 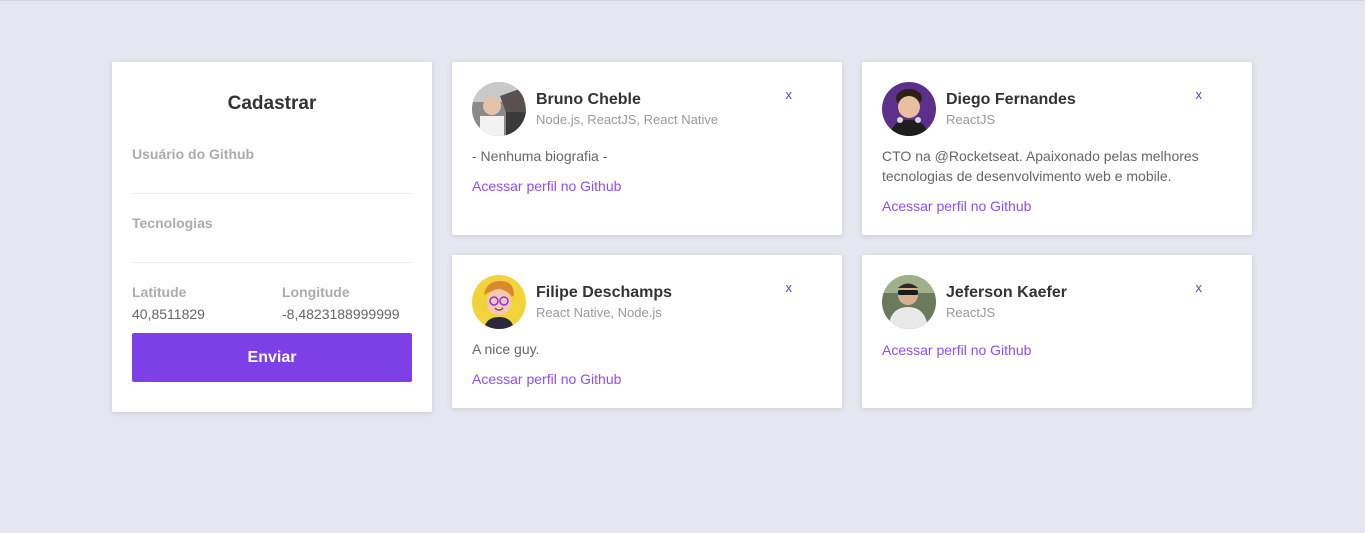 I want to click on techs-field: Tecnologias, so click(x=272, y=239).